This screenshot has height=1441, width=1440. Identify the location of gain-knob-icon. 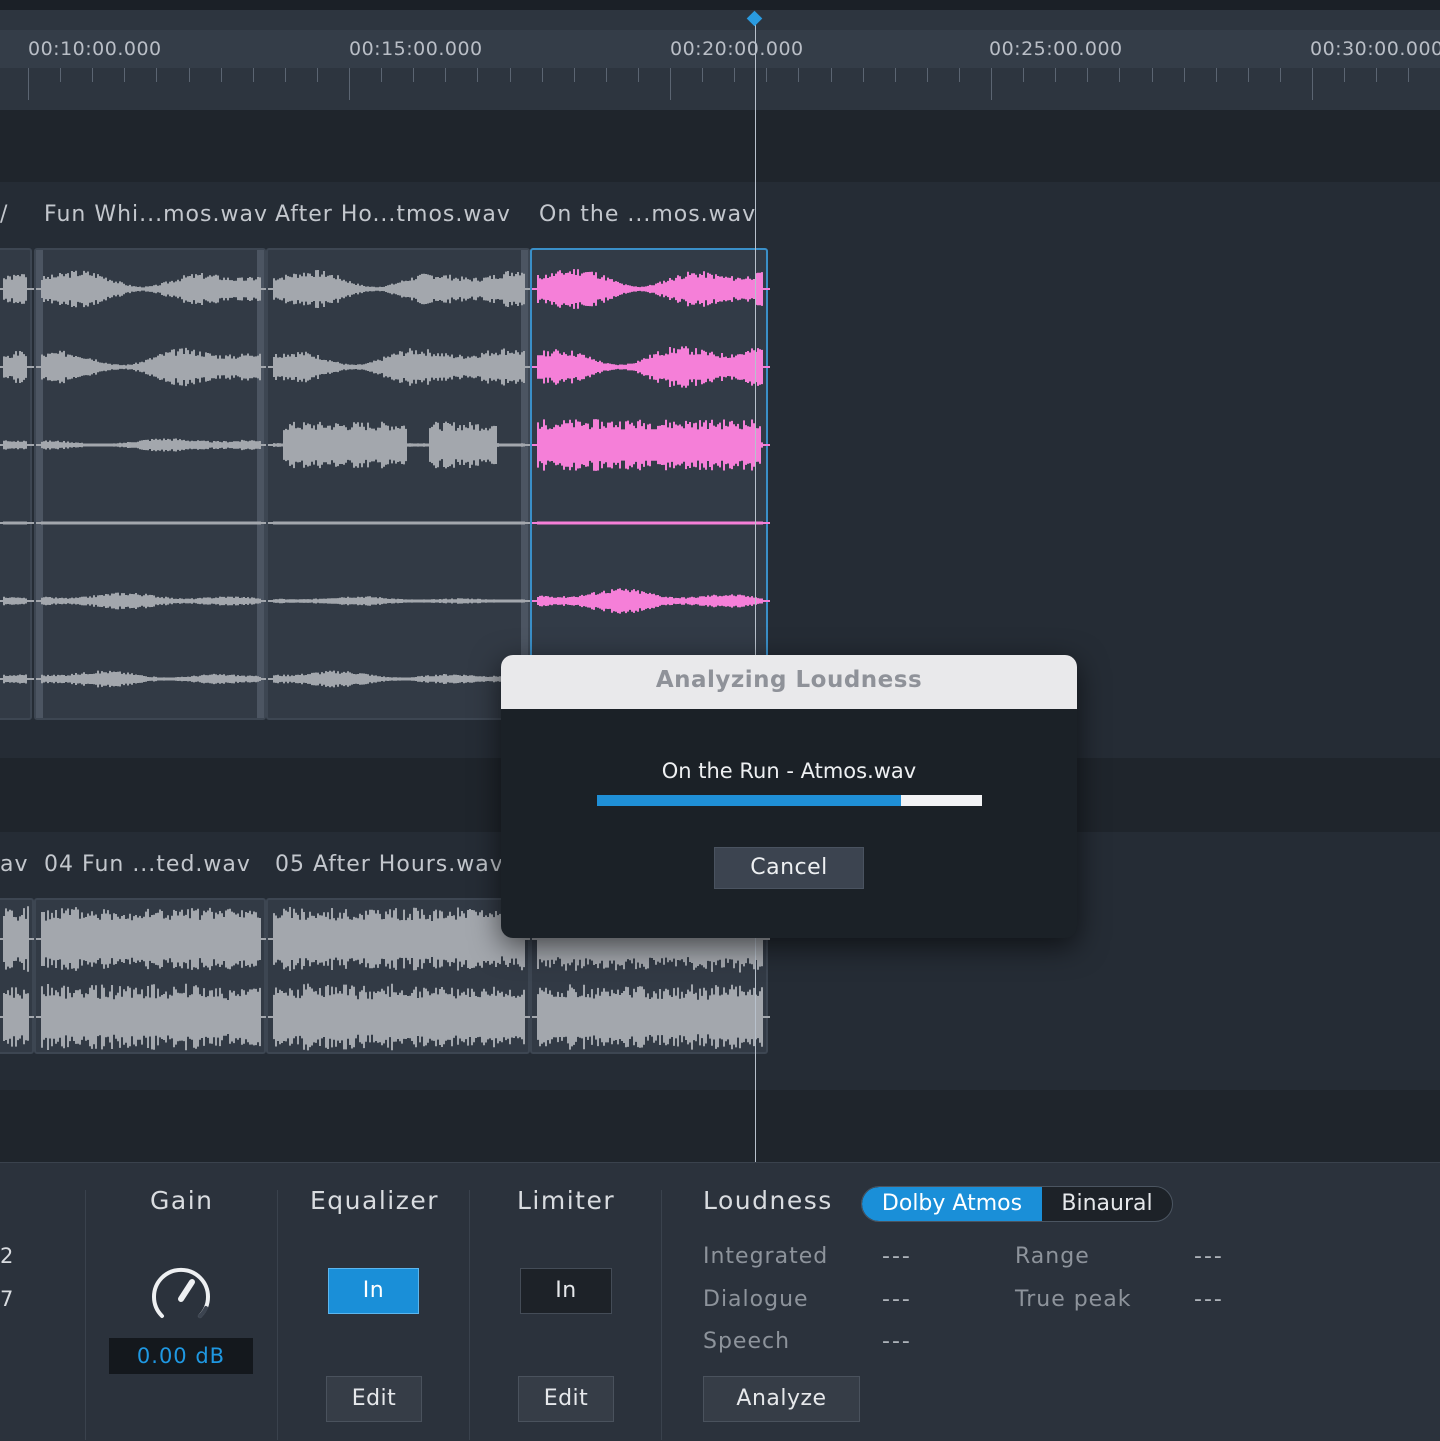
(181, 1295).